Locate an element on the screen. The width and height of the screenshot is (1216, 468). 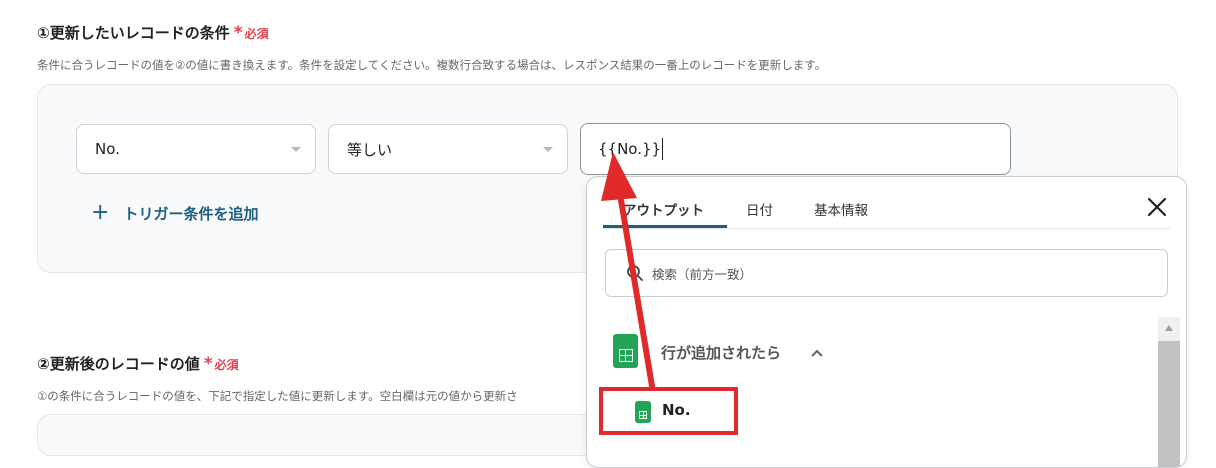
annotation-arrow-icon is located at coordinates (619, 176).